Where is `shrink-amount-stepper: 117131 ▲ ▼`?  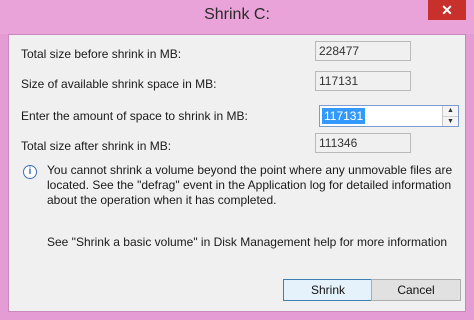
shrink-amount-stepper: 117131 ▲ ▼ is located at coordinates (389, 116).